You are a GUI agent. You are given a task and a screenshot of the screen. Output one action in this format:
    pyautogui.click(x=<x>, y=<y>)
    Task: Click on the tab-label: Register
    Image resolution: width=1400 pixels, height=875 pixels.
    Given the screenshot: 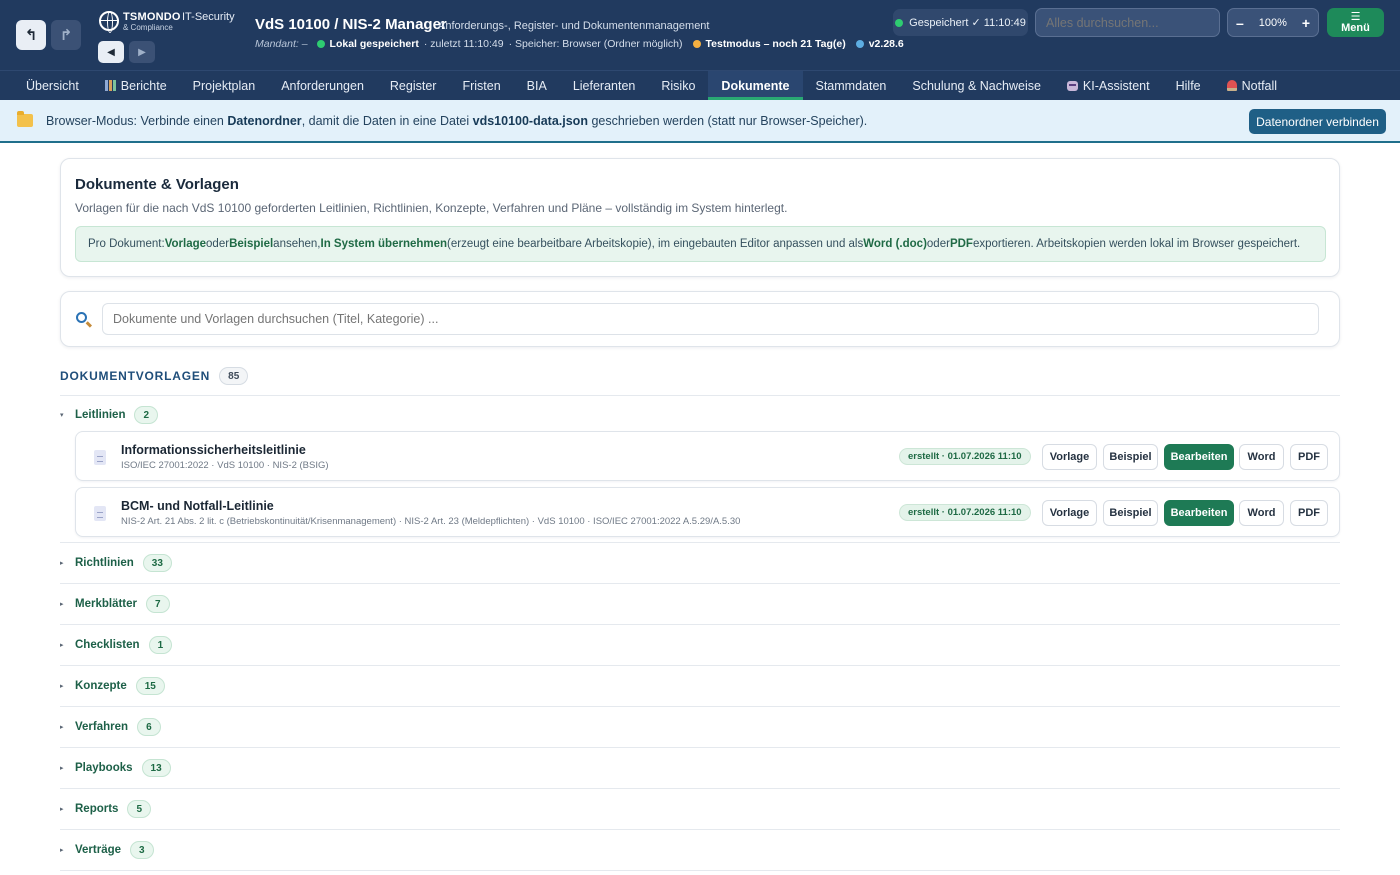 What is the action you would take?
    pyautogui.click(x=413, y=85)
    